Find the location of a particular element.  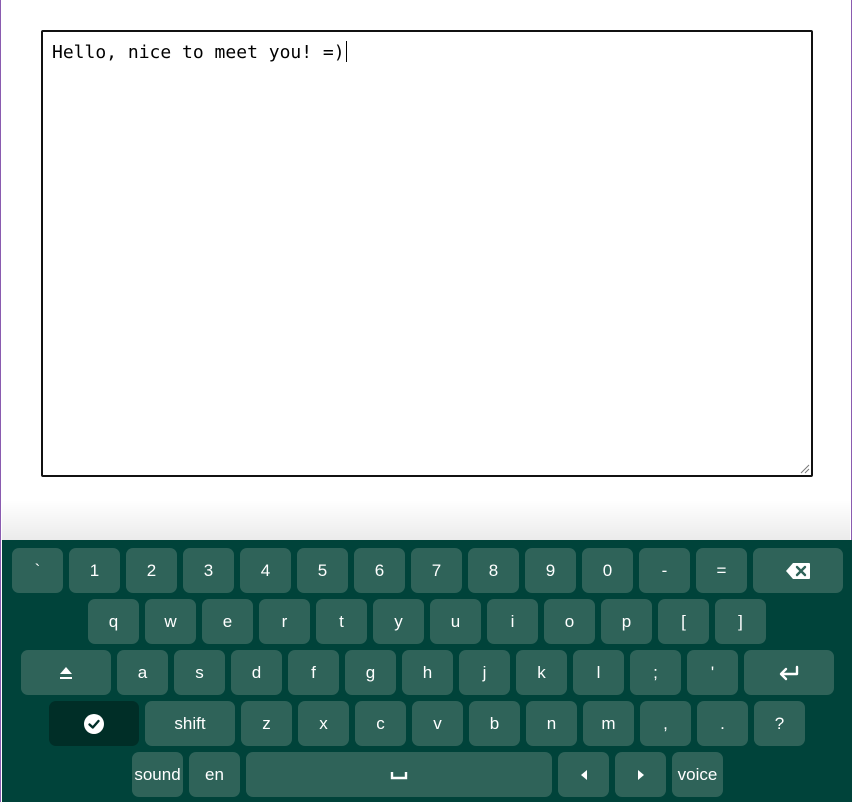

shift-key: shift is located at coordinates (190, 723).